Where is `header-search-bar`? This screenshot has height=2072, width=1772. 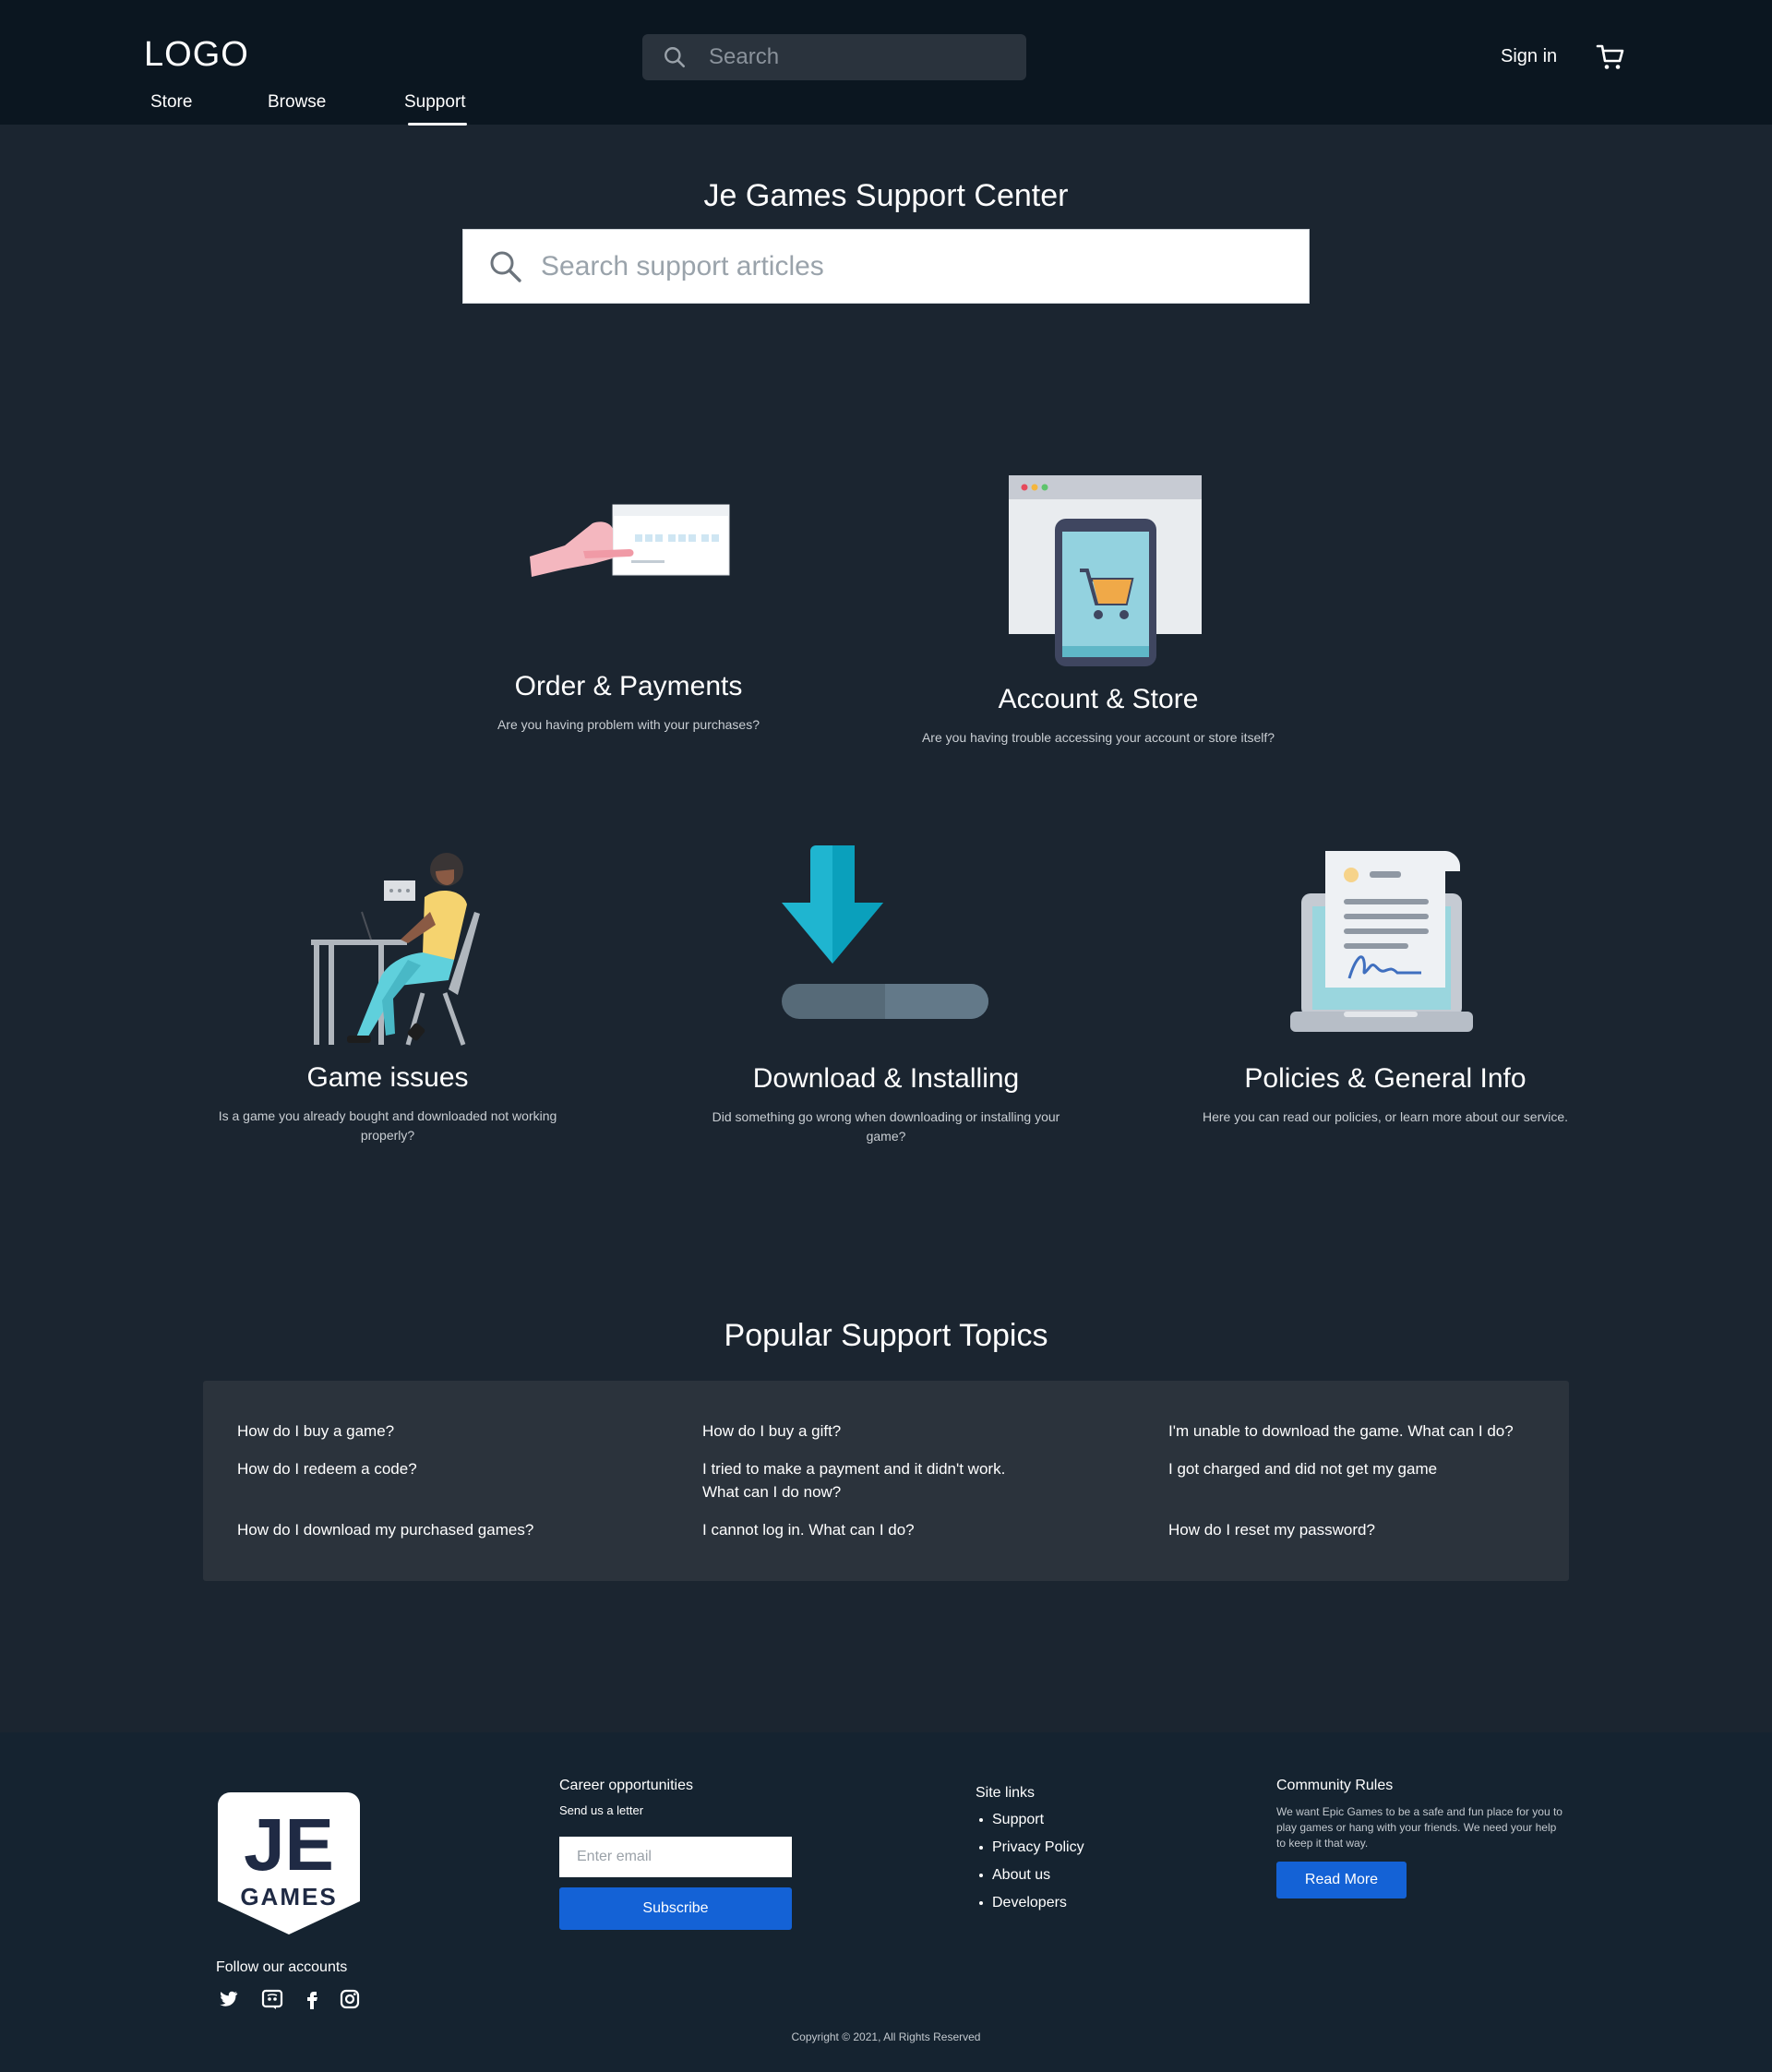 header-search-bar is located at coordinates (834, 57).